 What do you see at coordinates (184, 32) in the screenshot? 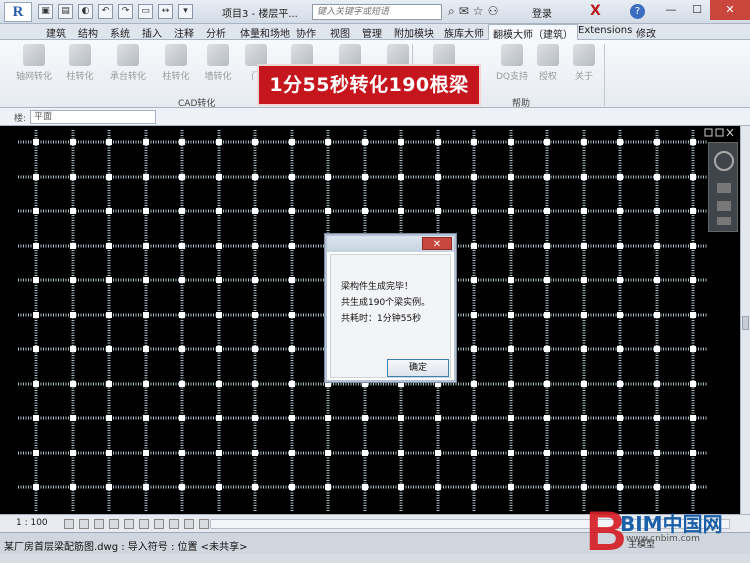
I see `tab-annotate: 注释` at bounding box center [184, 32].